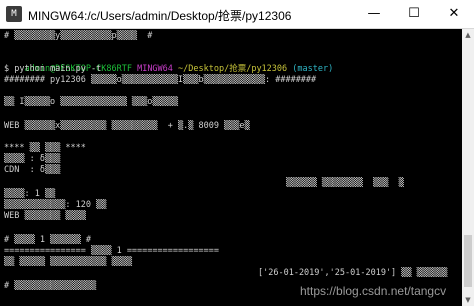  Describe the element at coordinates (14, 14) in the screenshot. I see `mingw-app-icon: M` at that location.